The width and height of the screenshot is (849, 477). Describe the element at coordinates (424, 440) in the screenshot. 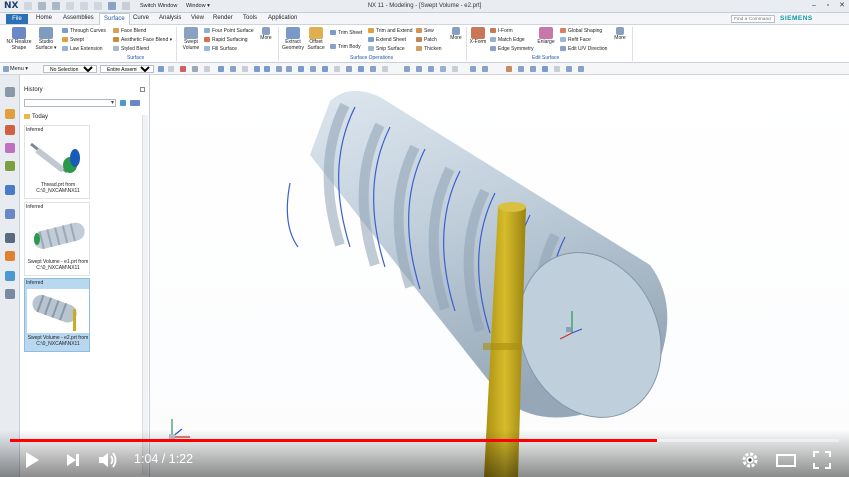

I see `video-progress-bar` at that location.